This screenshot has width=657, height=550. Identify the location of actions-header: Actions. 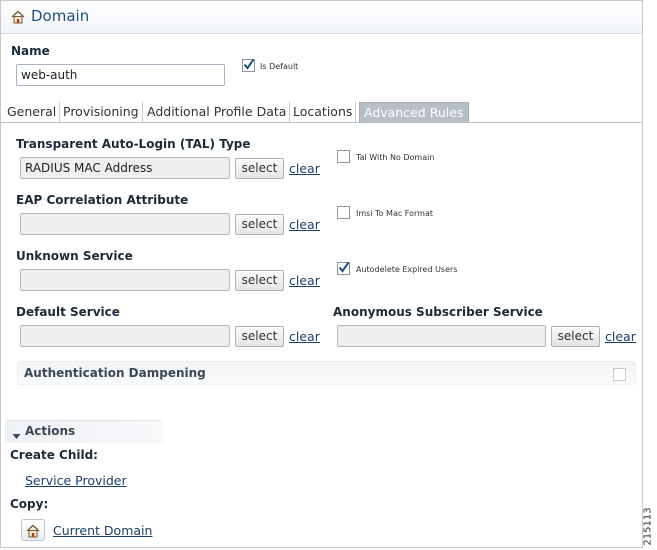
(84, 431).